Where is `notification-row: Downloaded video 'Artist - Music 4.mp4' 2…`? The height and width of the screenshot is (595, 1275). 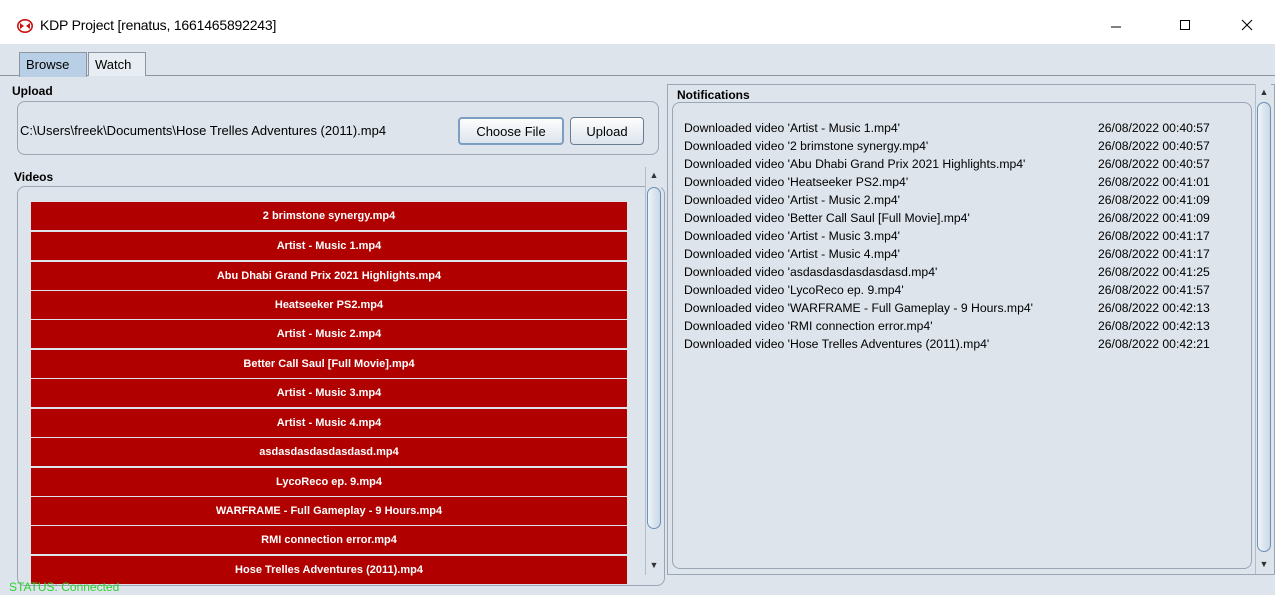
notification-row: Downloaded video 'Artist - Music 4.mp4' 2… is located at coordinates (964, 255).